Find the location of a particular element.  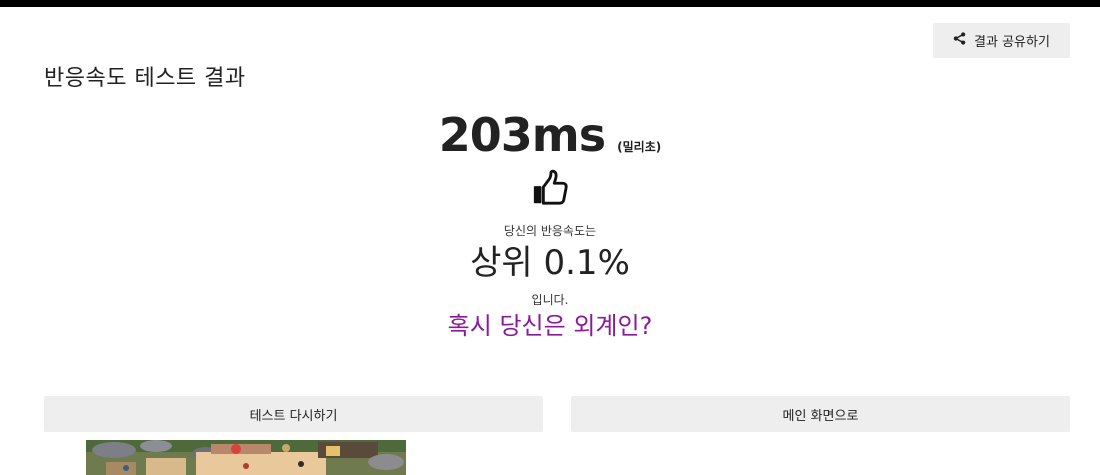

result-comment: 혹시 당신은 외계인? is located at coordinates (550, 326).